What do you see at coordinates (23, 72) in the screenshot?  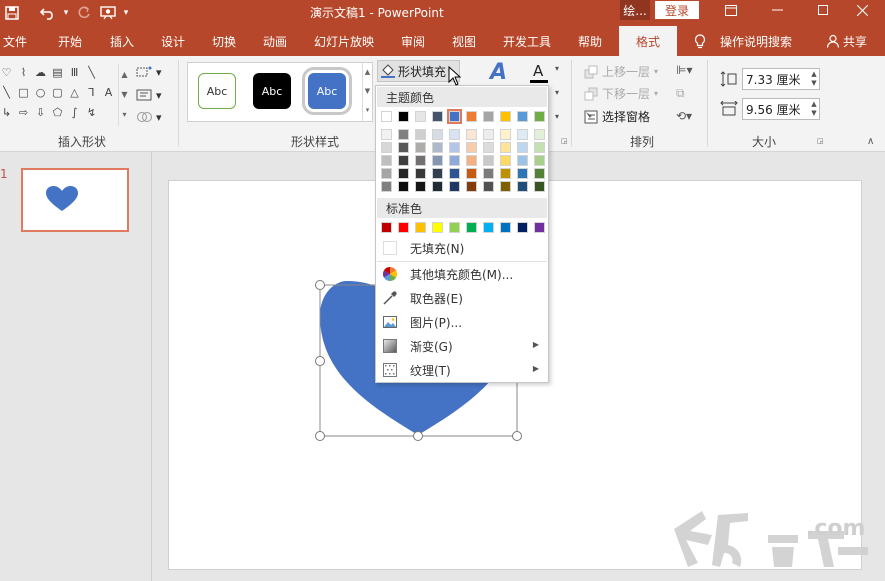 I see `wave-shape-icon: ⌇` at bounding box center [23, 72].